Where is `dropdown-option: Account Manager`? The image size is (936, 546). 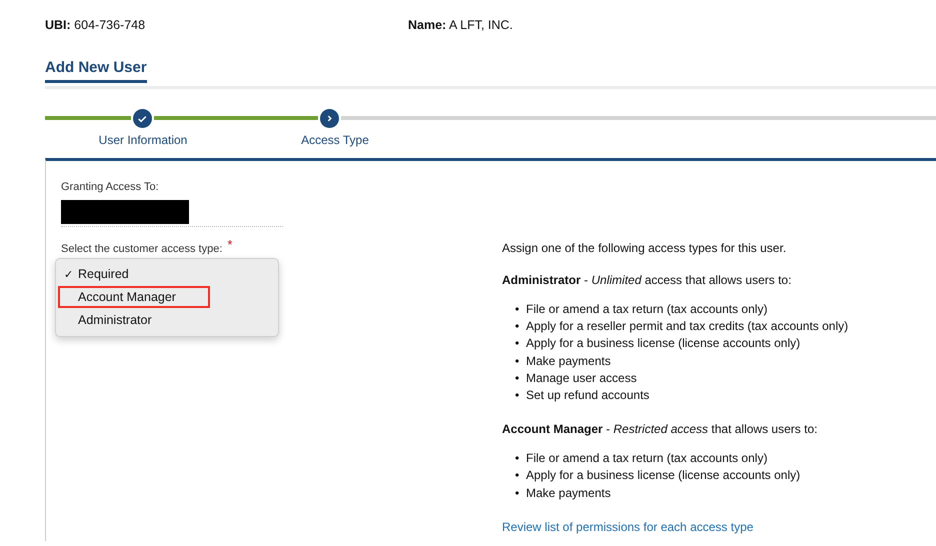
dropdown-option: Account Manager is located at coordinates (134, 297).